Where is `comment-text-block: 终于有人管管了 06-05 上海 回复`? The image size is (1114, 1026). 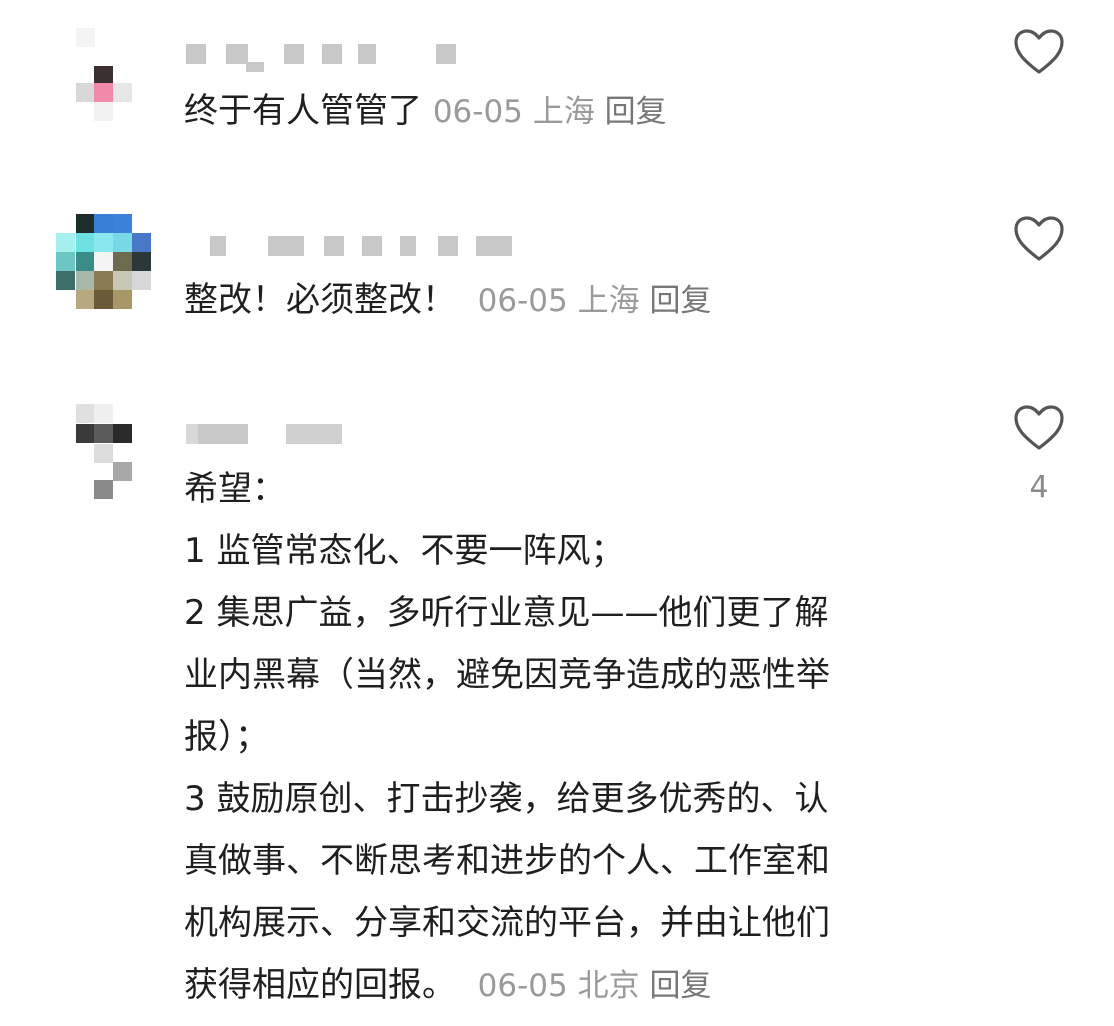 comment-text-block: 终于有人管管了 06-05 上海 回复 is located at coordinates (569, 111).